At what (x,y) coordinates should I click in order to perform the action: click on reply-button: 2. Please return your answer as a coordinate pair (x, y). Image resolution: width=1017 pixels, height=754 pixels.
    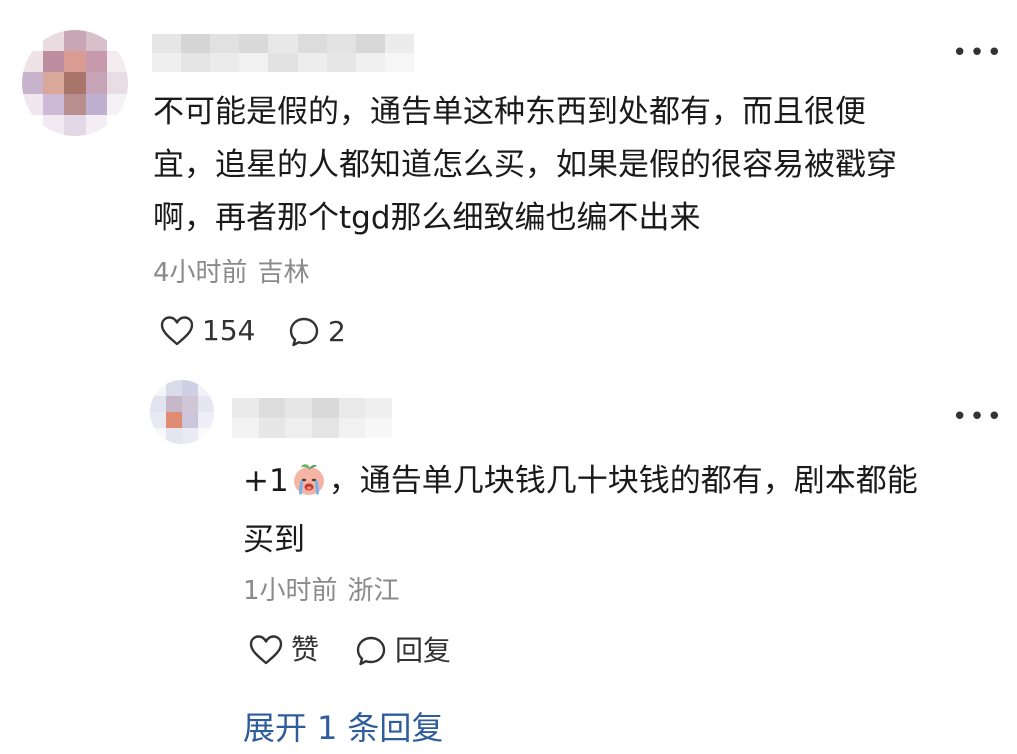
    Looking at the image, I should click on (317, 332).